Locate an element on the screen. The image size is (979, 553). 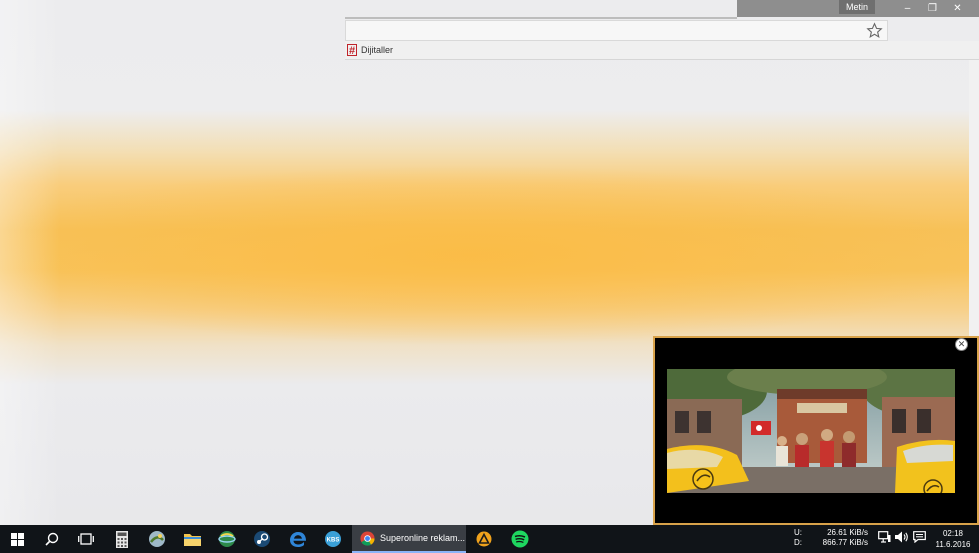
bookmark-star-icon is located at coordinates (874, 30).